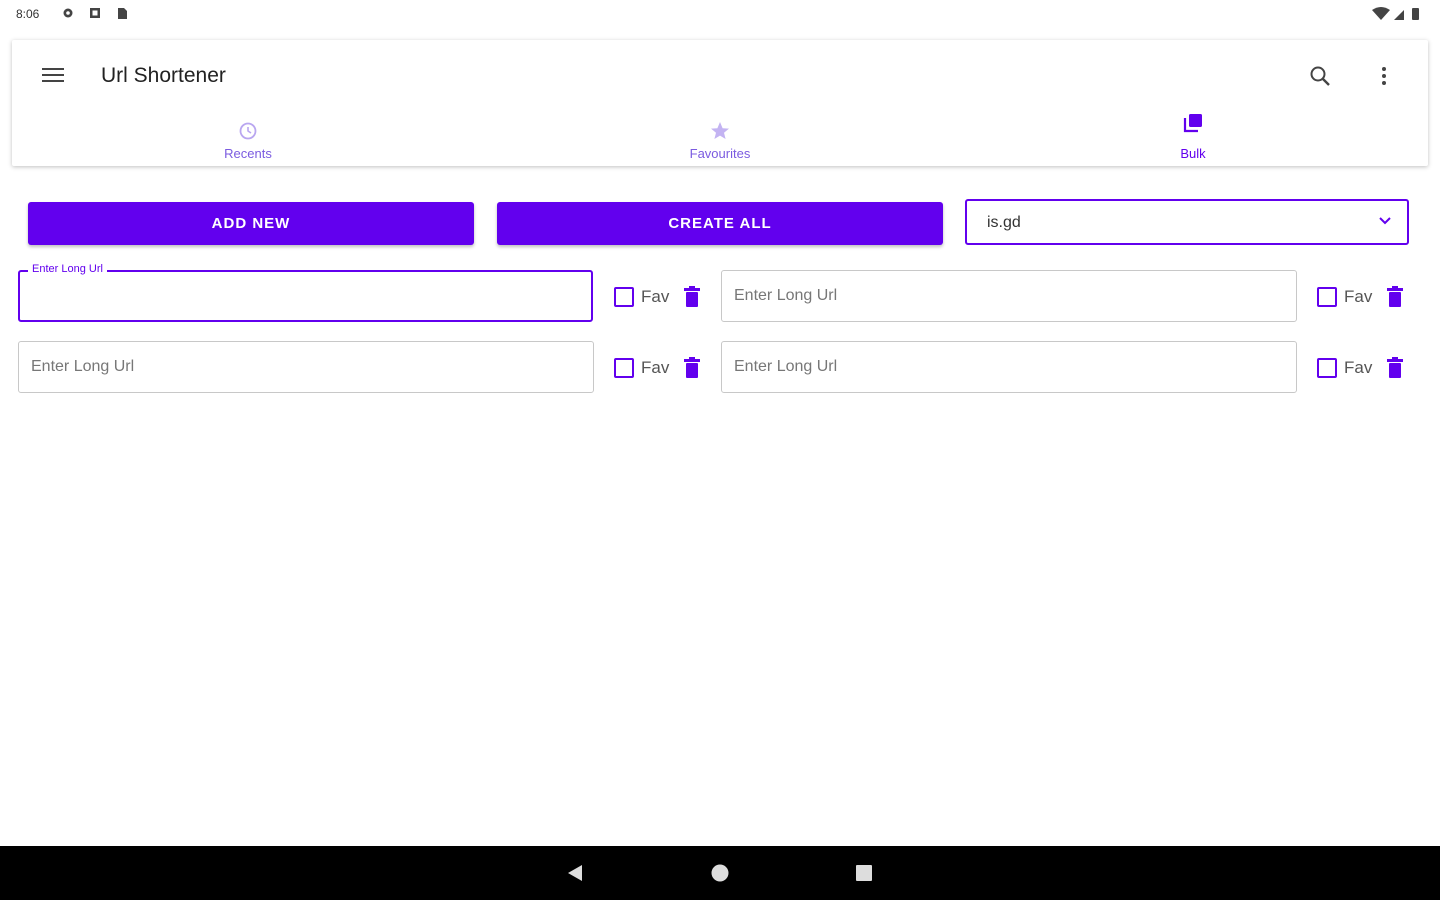 The width and height of the screenshot is (1440, 900). What do you see at coordinates (1187, 222) in the screenshot?
I see `service-select: is.gd` at bounding box center [1187, 222].